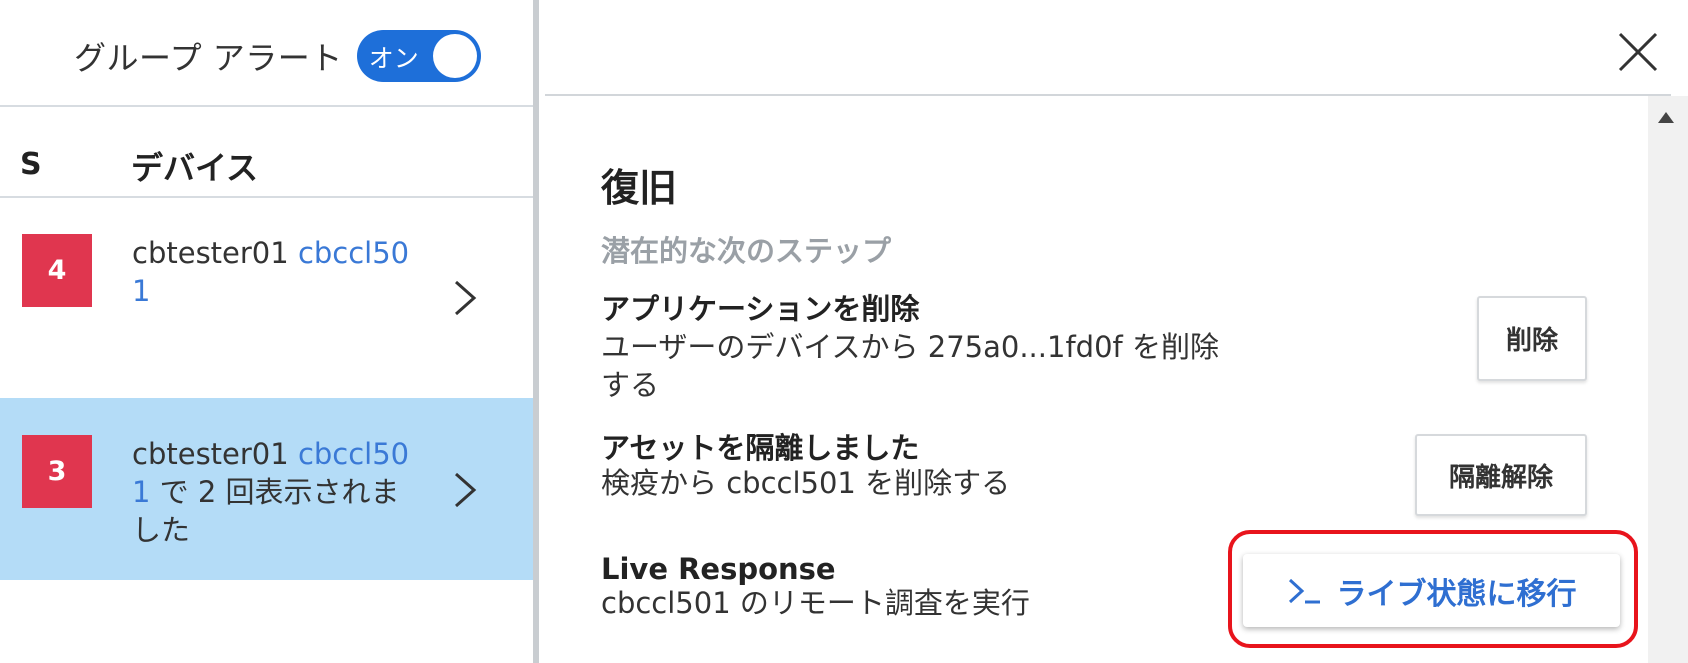 The image size is (1688, 663). I want to click on alert-occurrence-text: で 2 回表示されました, so click(266, 511).